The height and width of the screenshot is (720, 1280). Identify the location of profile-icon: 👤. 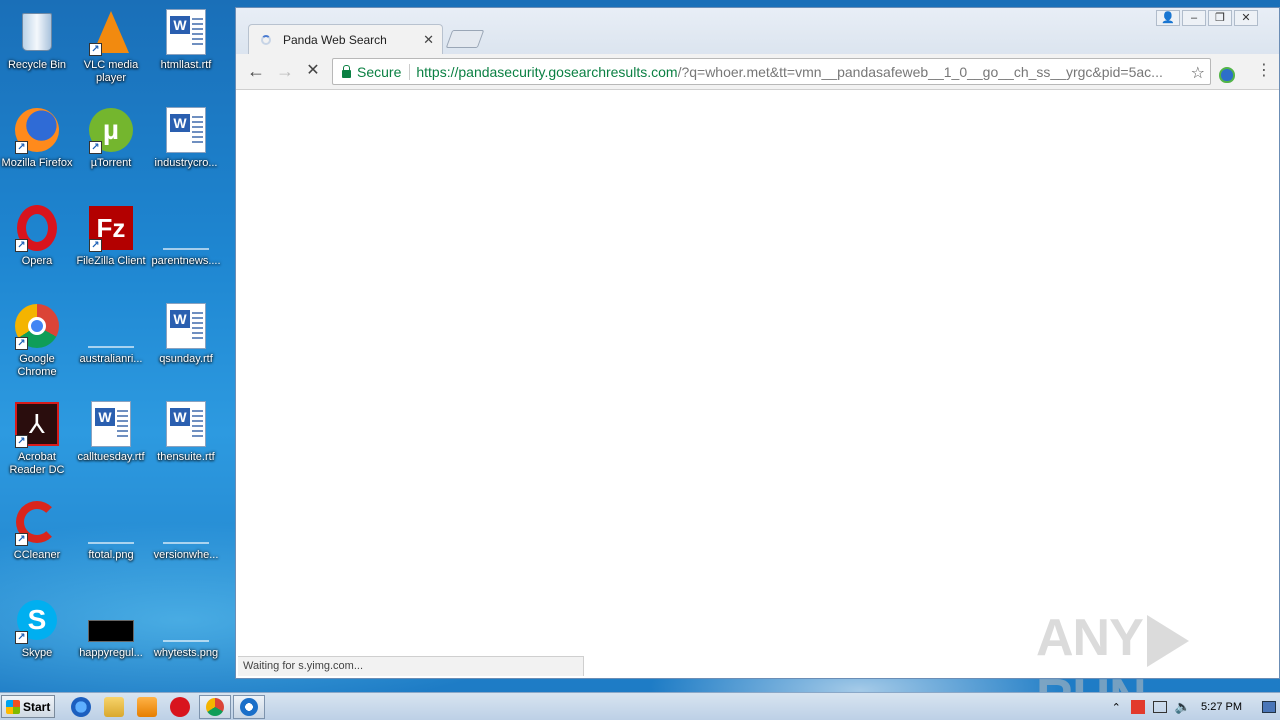
(1168, 18).